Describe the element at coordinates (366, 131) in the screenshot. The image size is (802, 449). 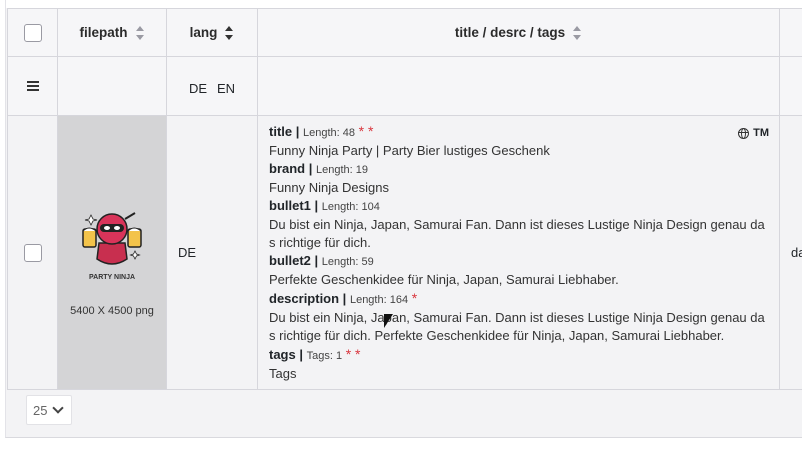
I see `title-required-marker: * *` at that location.